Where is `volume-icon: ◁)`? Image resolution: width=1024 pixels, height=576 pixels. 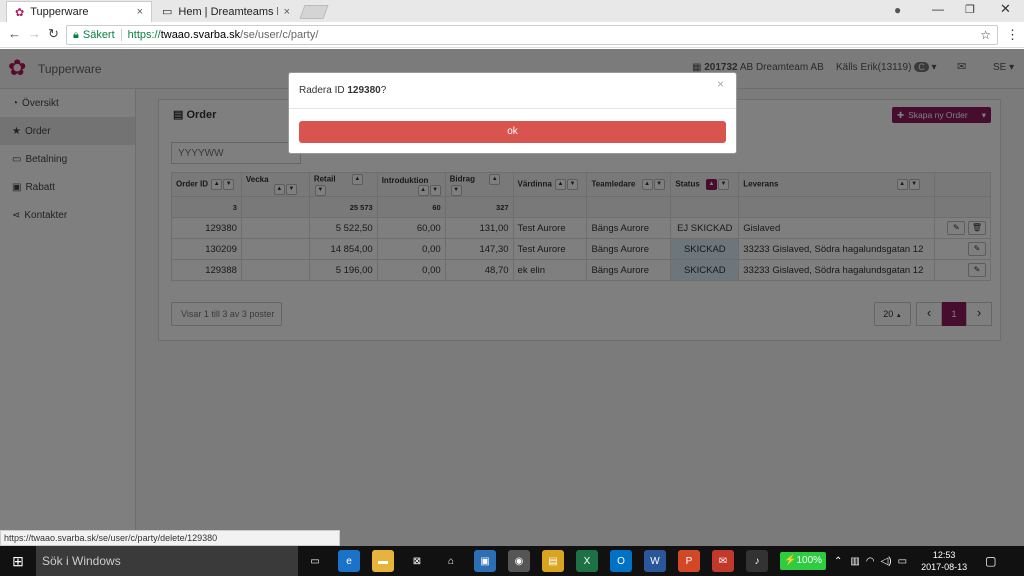
volume-icon: ◁) is located at coordinates (886, 561).